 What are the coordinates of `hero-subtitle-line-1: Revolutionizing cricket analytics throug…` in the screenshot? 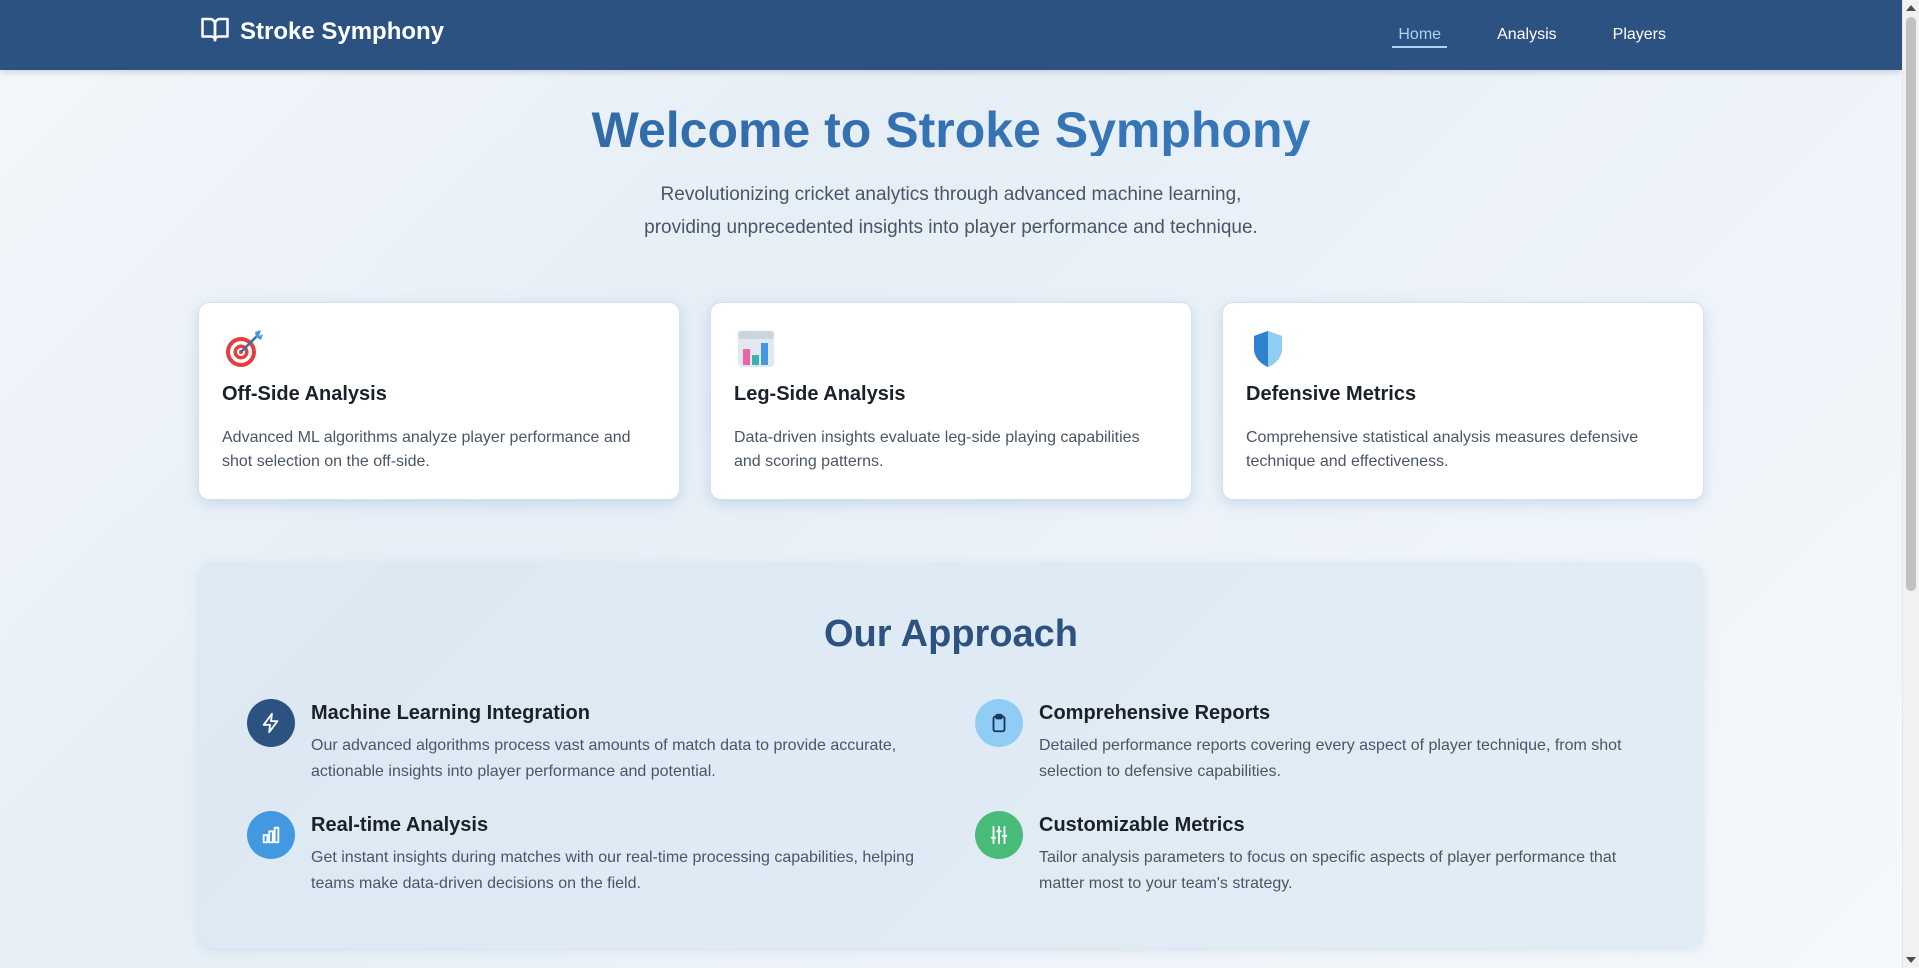 It's located at (951, 194).